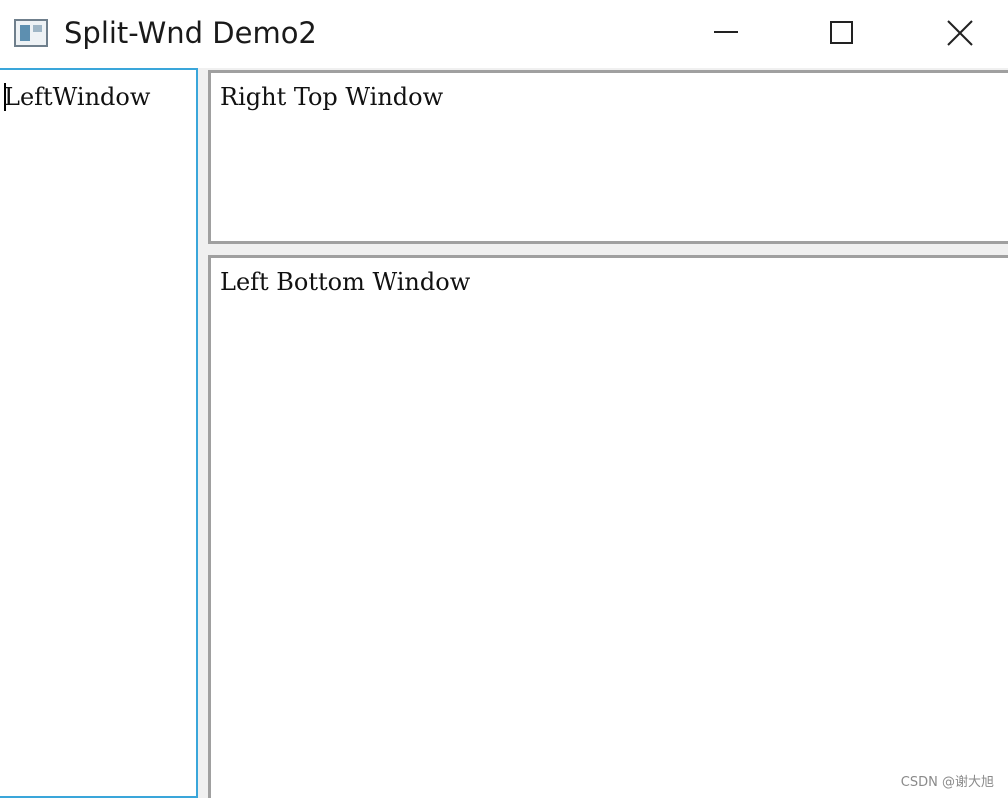  I want to click on app-icon-right-block, so click(37, 28).